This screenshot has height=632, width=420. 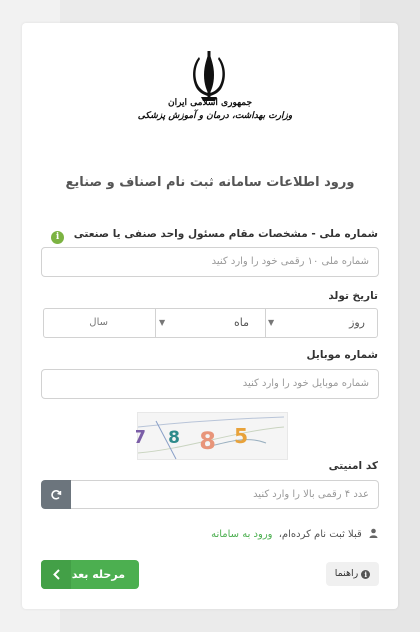 I want to click on already-registered-row: قبلا ثبت نام کرده‌ام، ورود به سامانه, so click(x=294, y=534).